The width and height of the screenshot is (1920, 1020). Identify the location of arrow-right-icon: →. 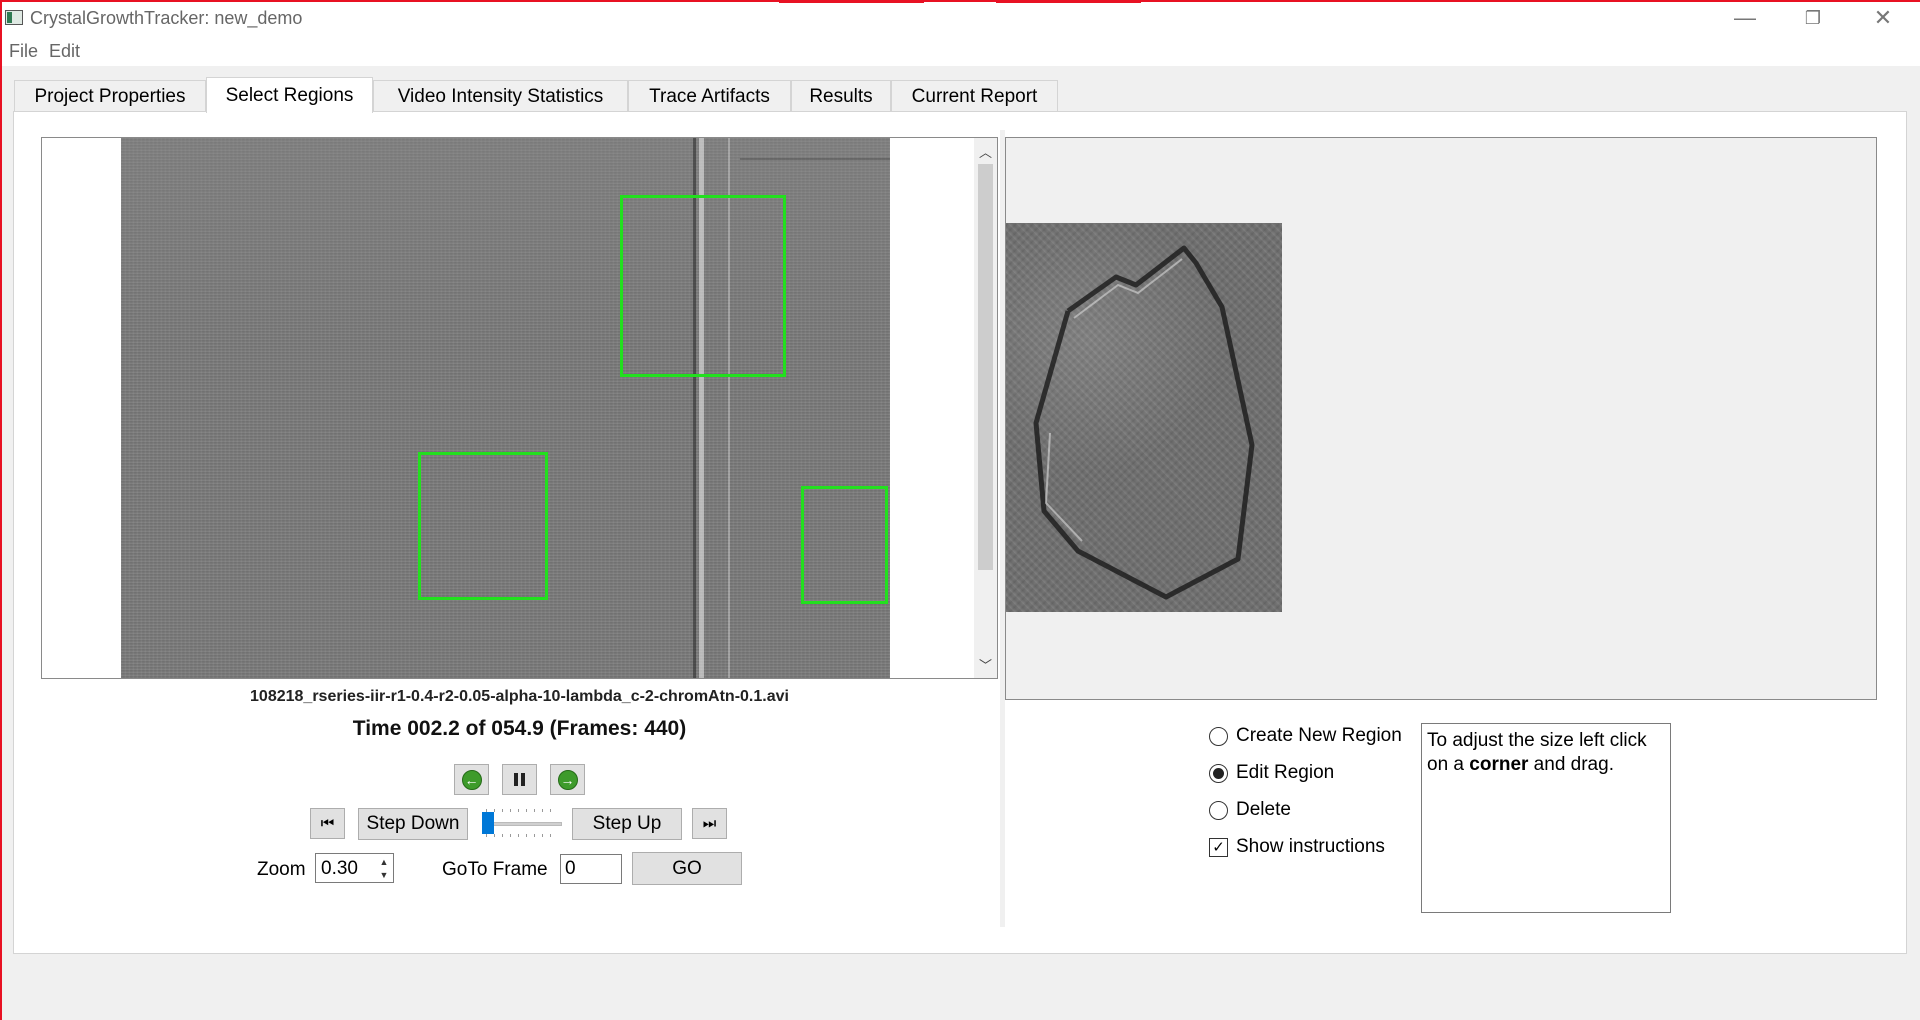
(567, 779).